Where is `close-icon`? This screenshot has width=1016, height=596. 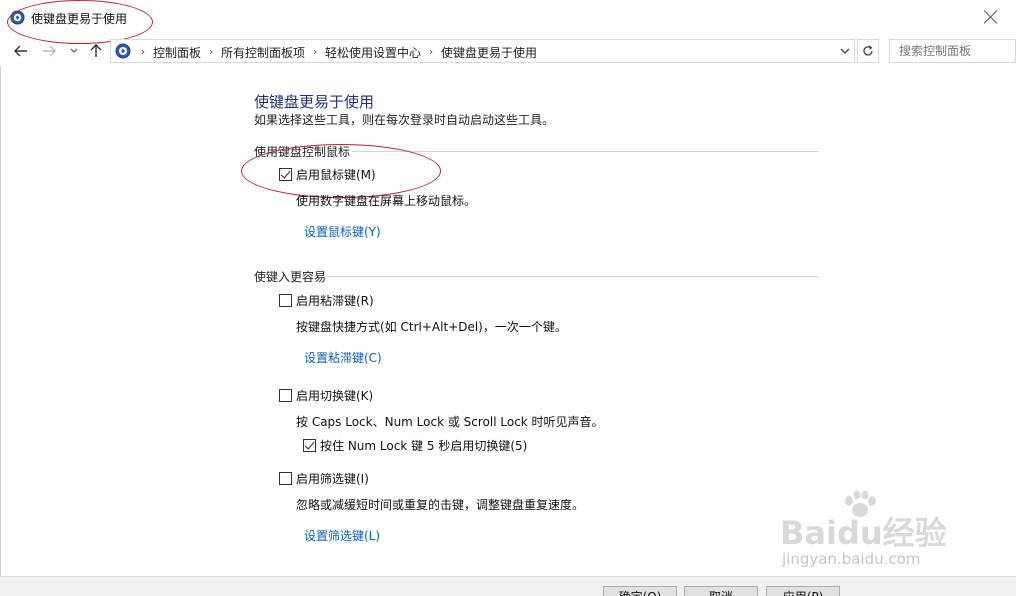
close-icon is located at coordinates (990, 17).